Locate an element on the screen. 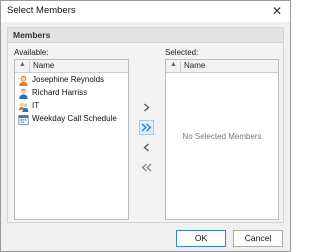 The width and height of the screenshot is (320, 252). add-all-button is located at coordinates (146, 127).